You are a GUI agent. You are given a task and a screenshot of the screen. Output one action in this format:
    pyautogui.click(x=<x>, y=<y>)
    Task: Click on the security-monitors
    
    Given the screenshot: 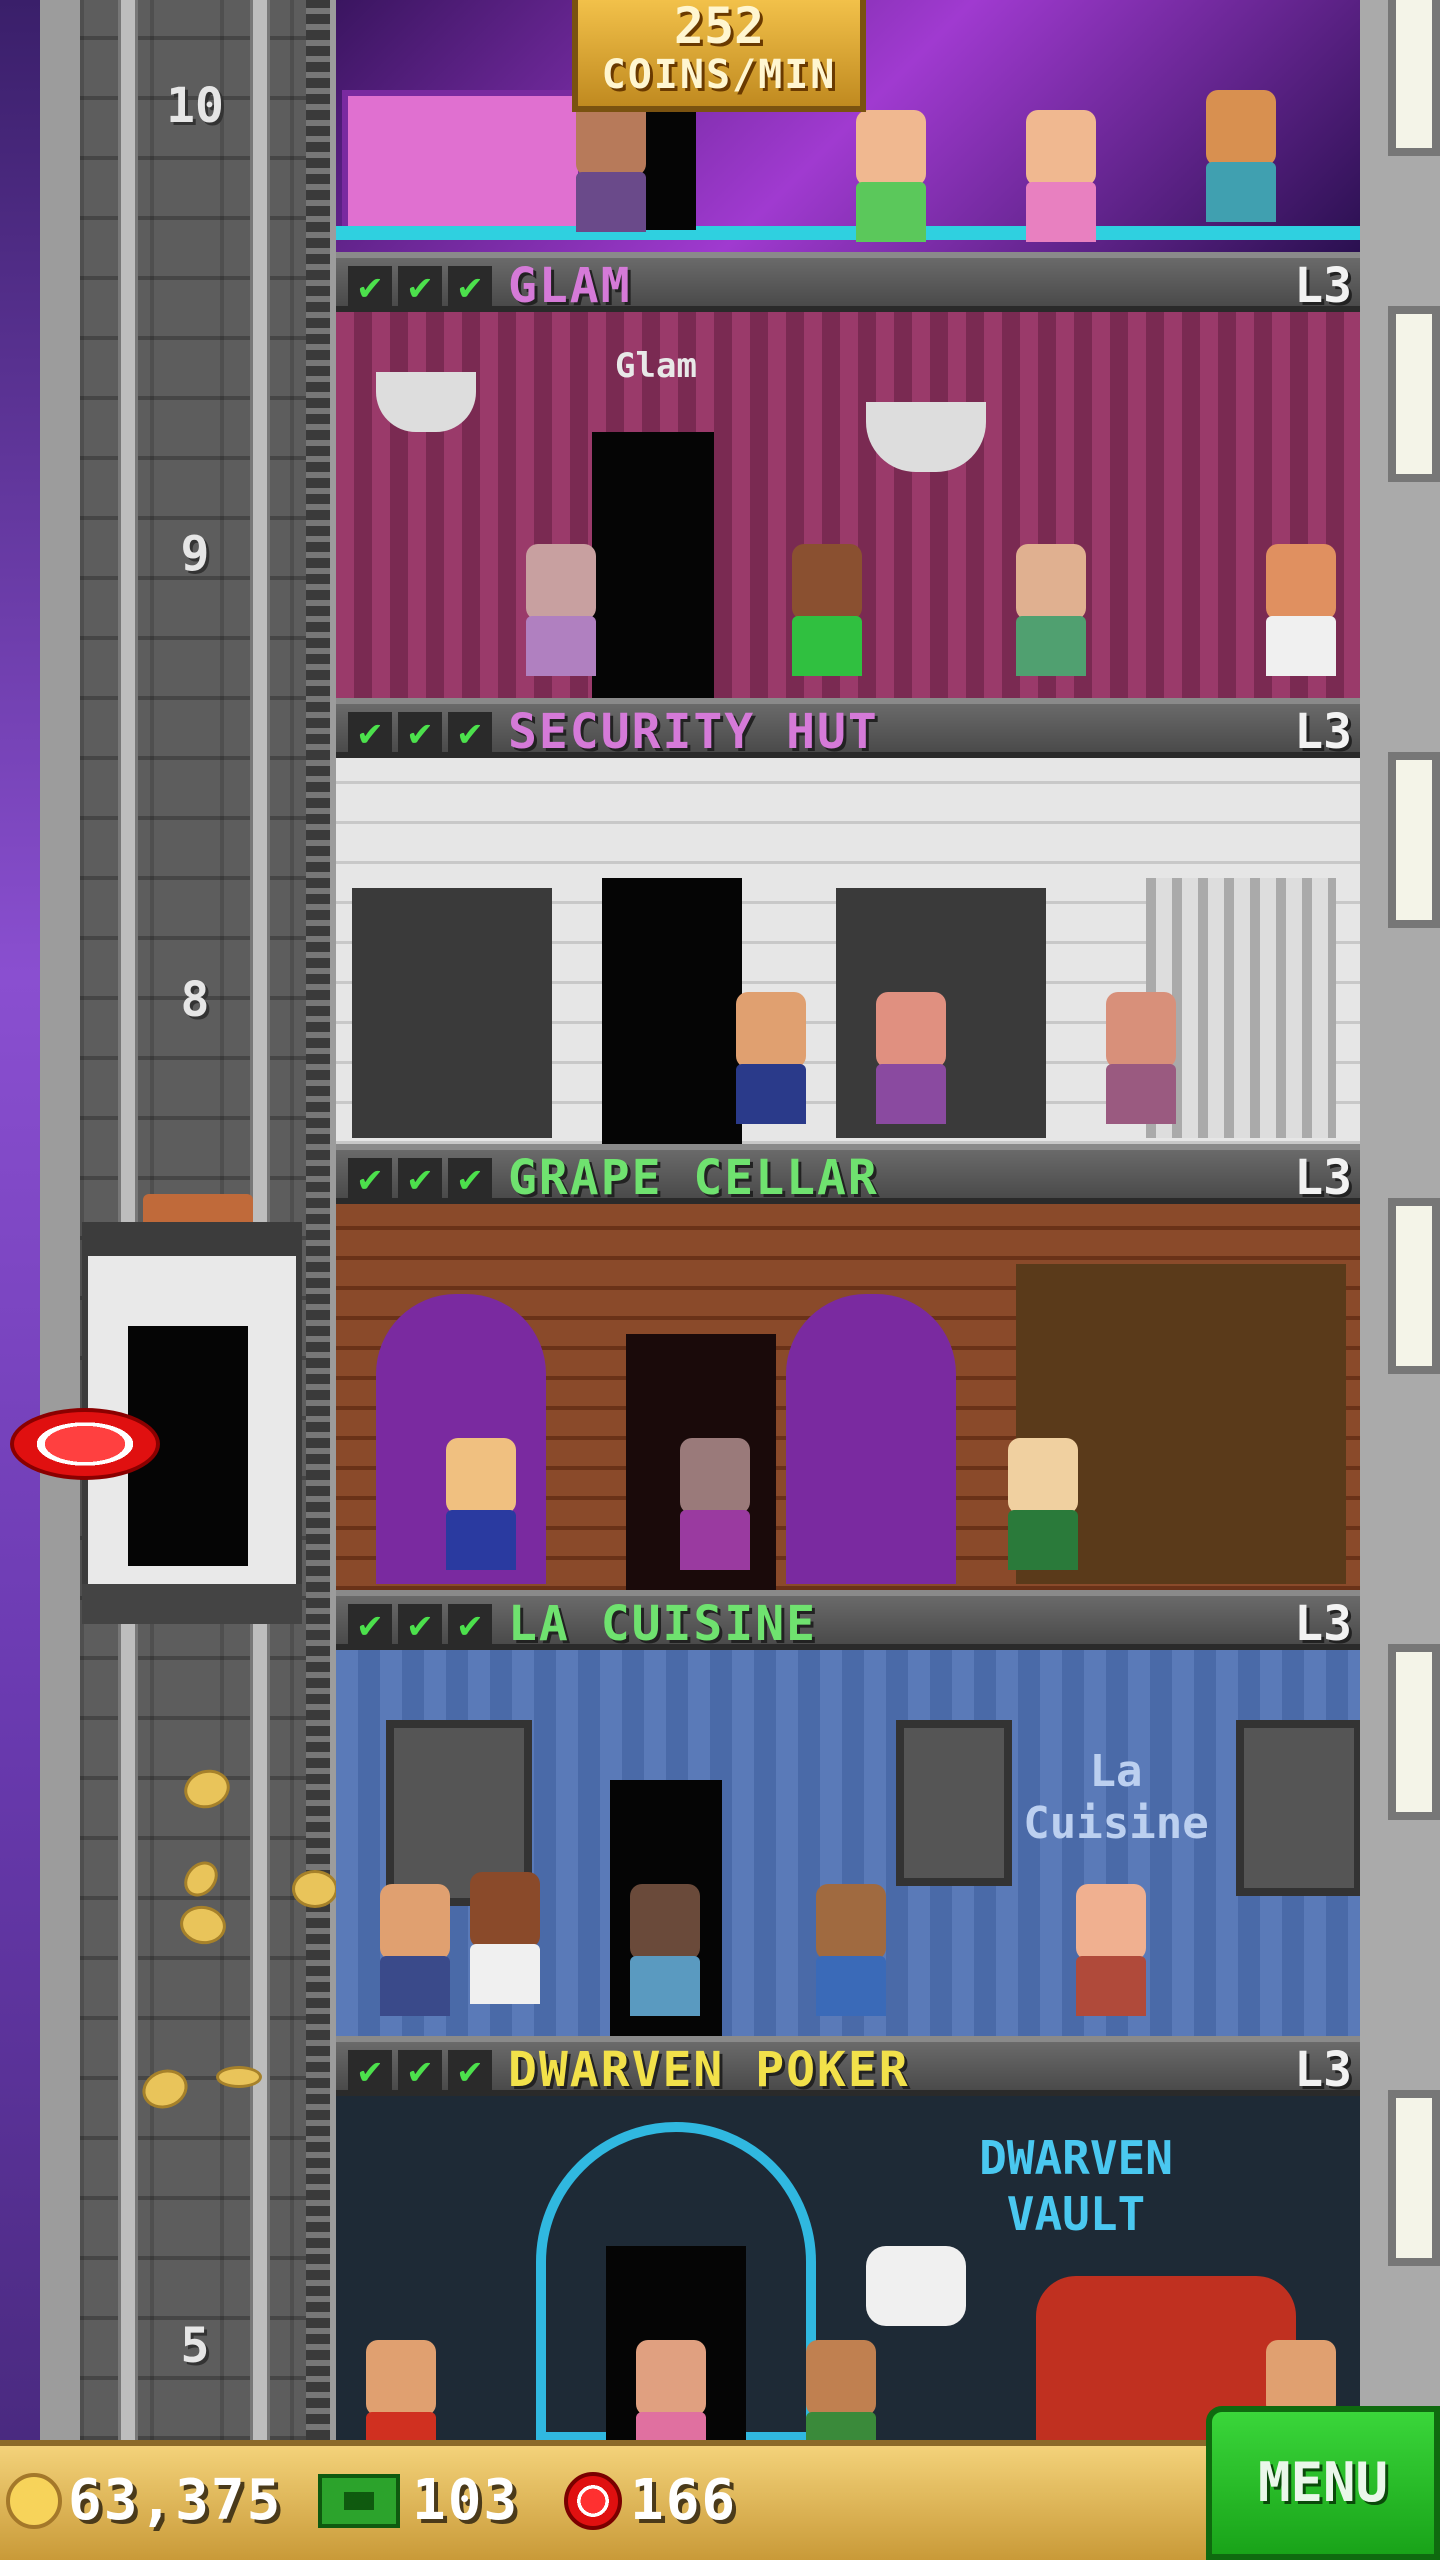 What is the action you would take?
    pyautogui.click(x=452, y=1013)
    